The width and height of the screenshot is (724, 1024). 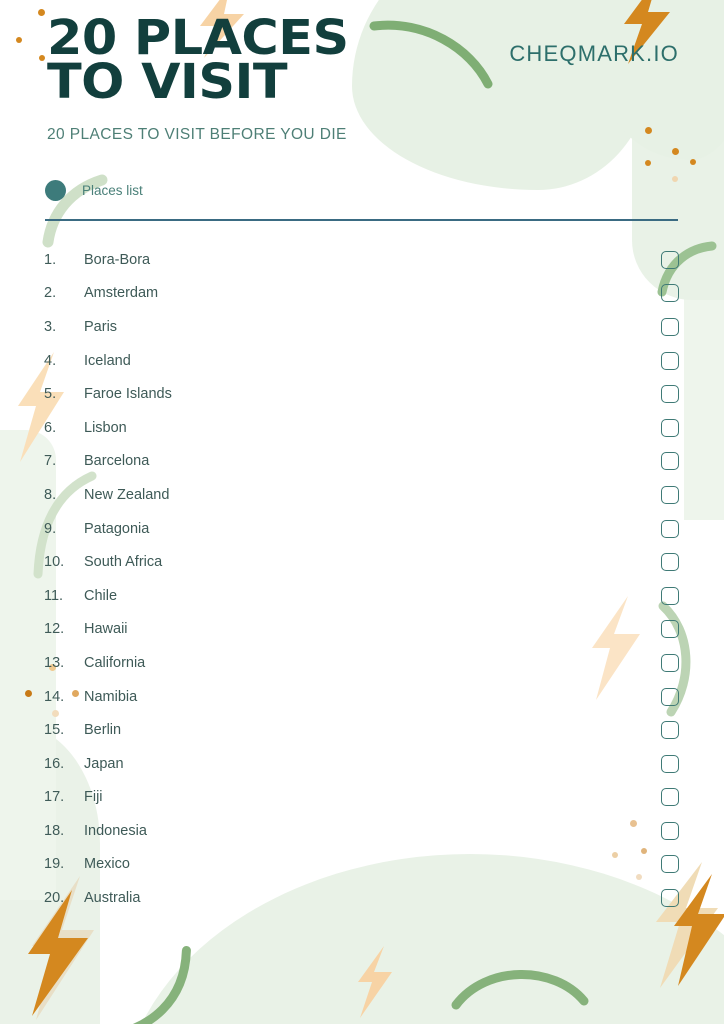 I want to click on list-item-label: Indonesia, so click(x=115, y=830).